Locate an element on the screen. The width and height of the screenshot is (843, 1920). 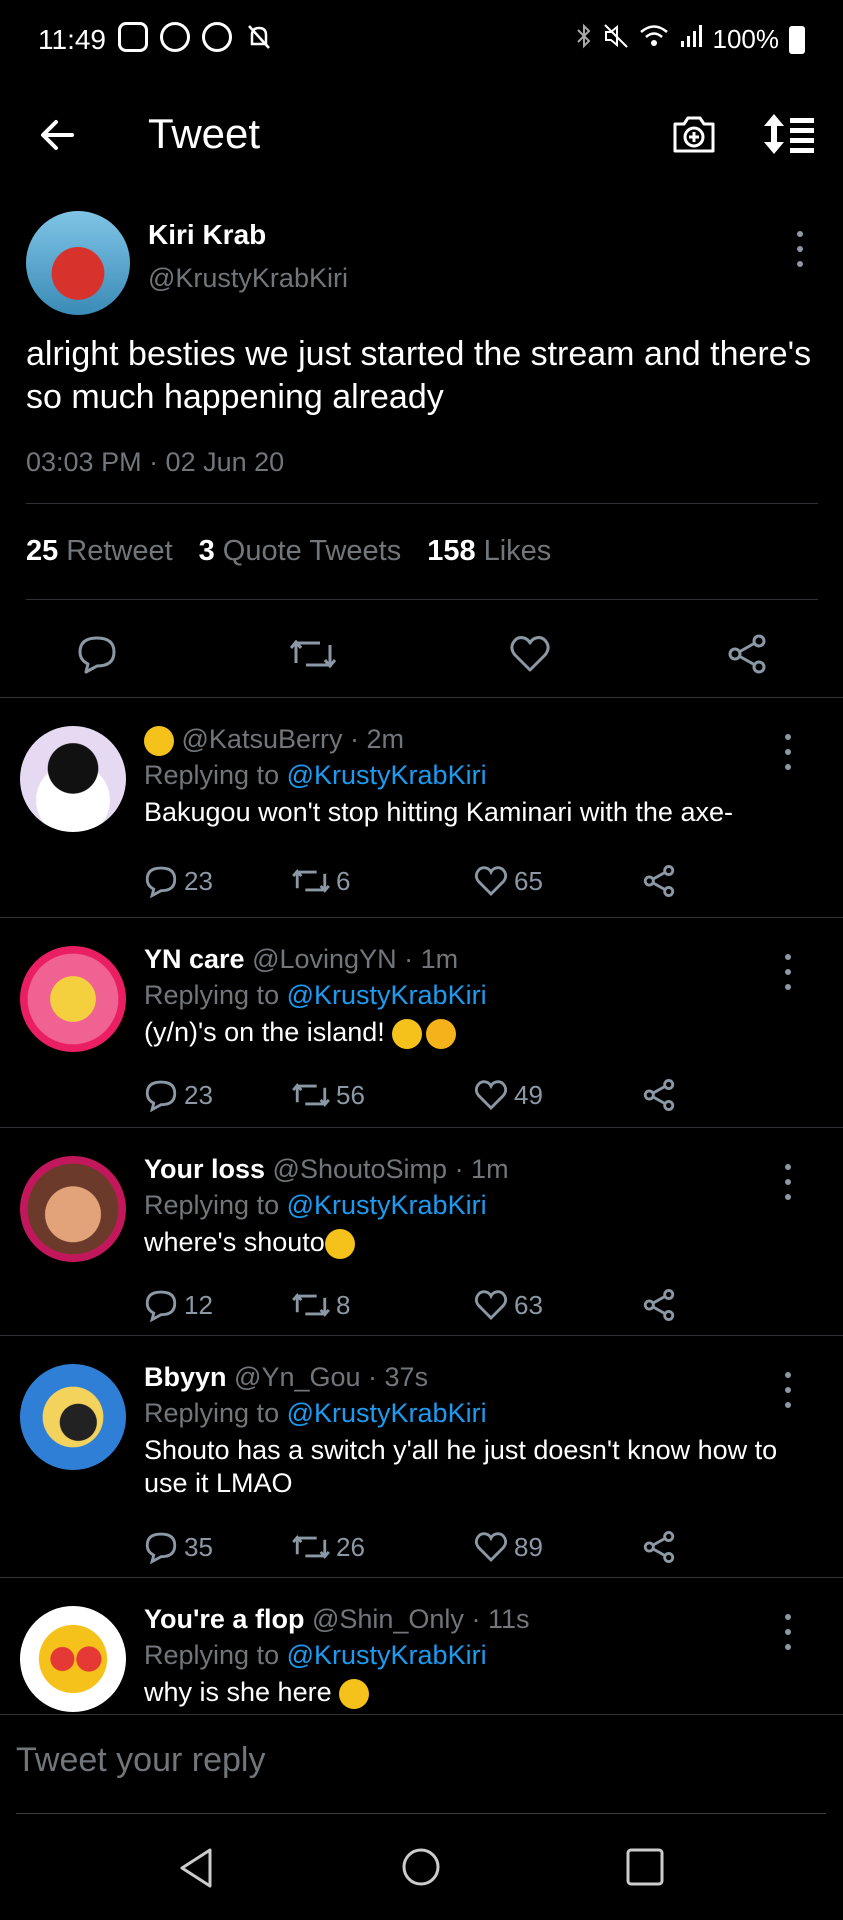
likes-stat: 158 Likes is located at coordinates (489, 551).